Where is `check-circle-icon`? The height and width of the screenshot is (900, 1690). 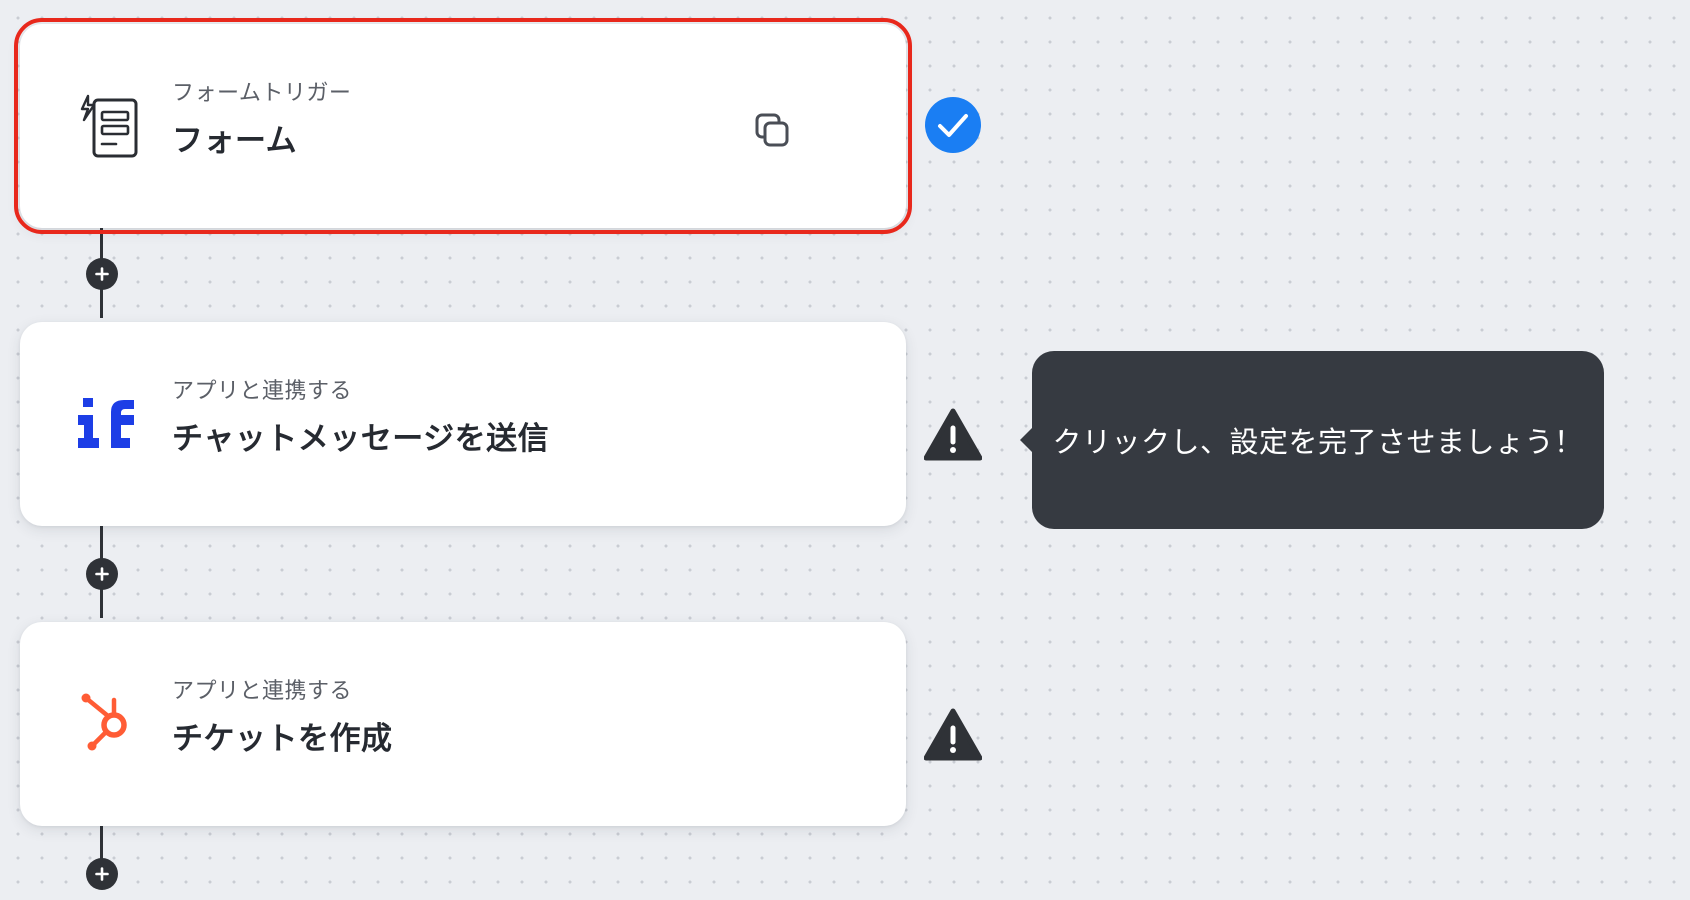 check-circle-icon is located at coordinates (953, 125).